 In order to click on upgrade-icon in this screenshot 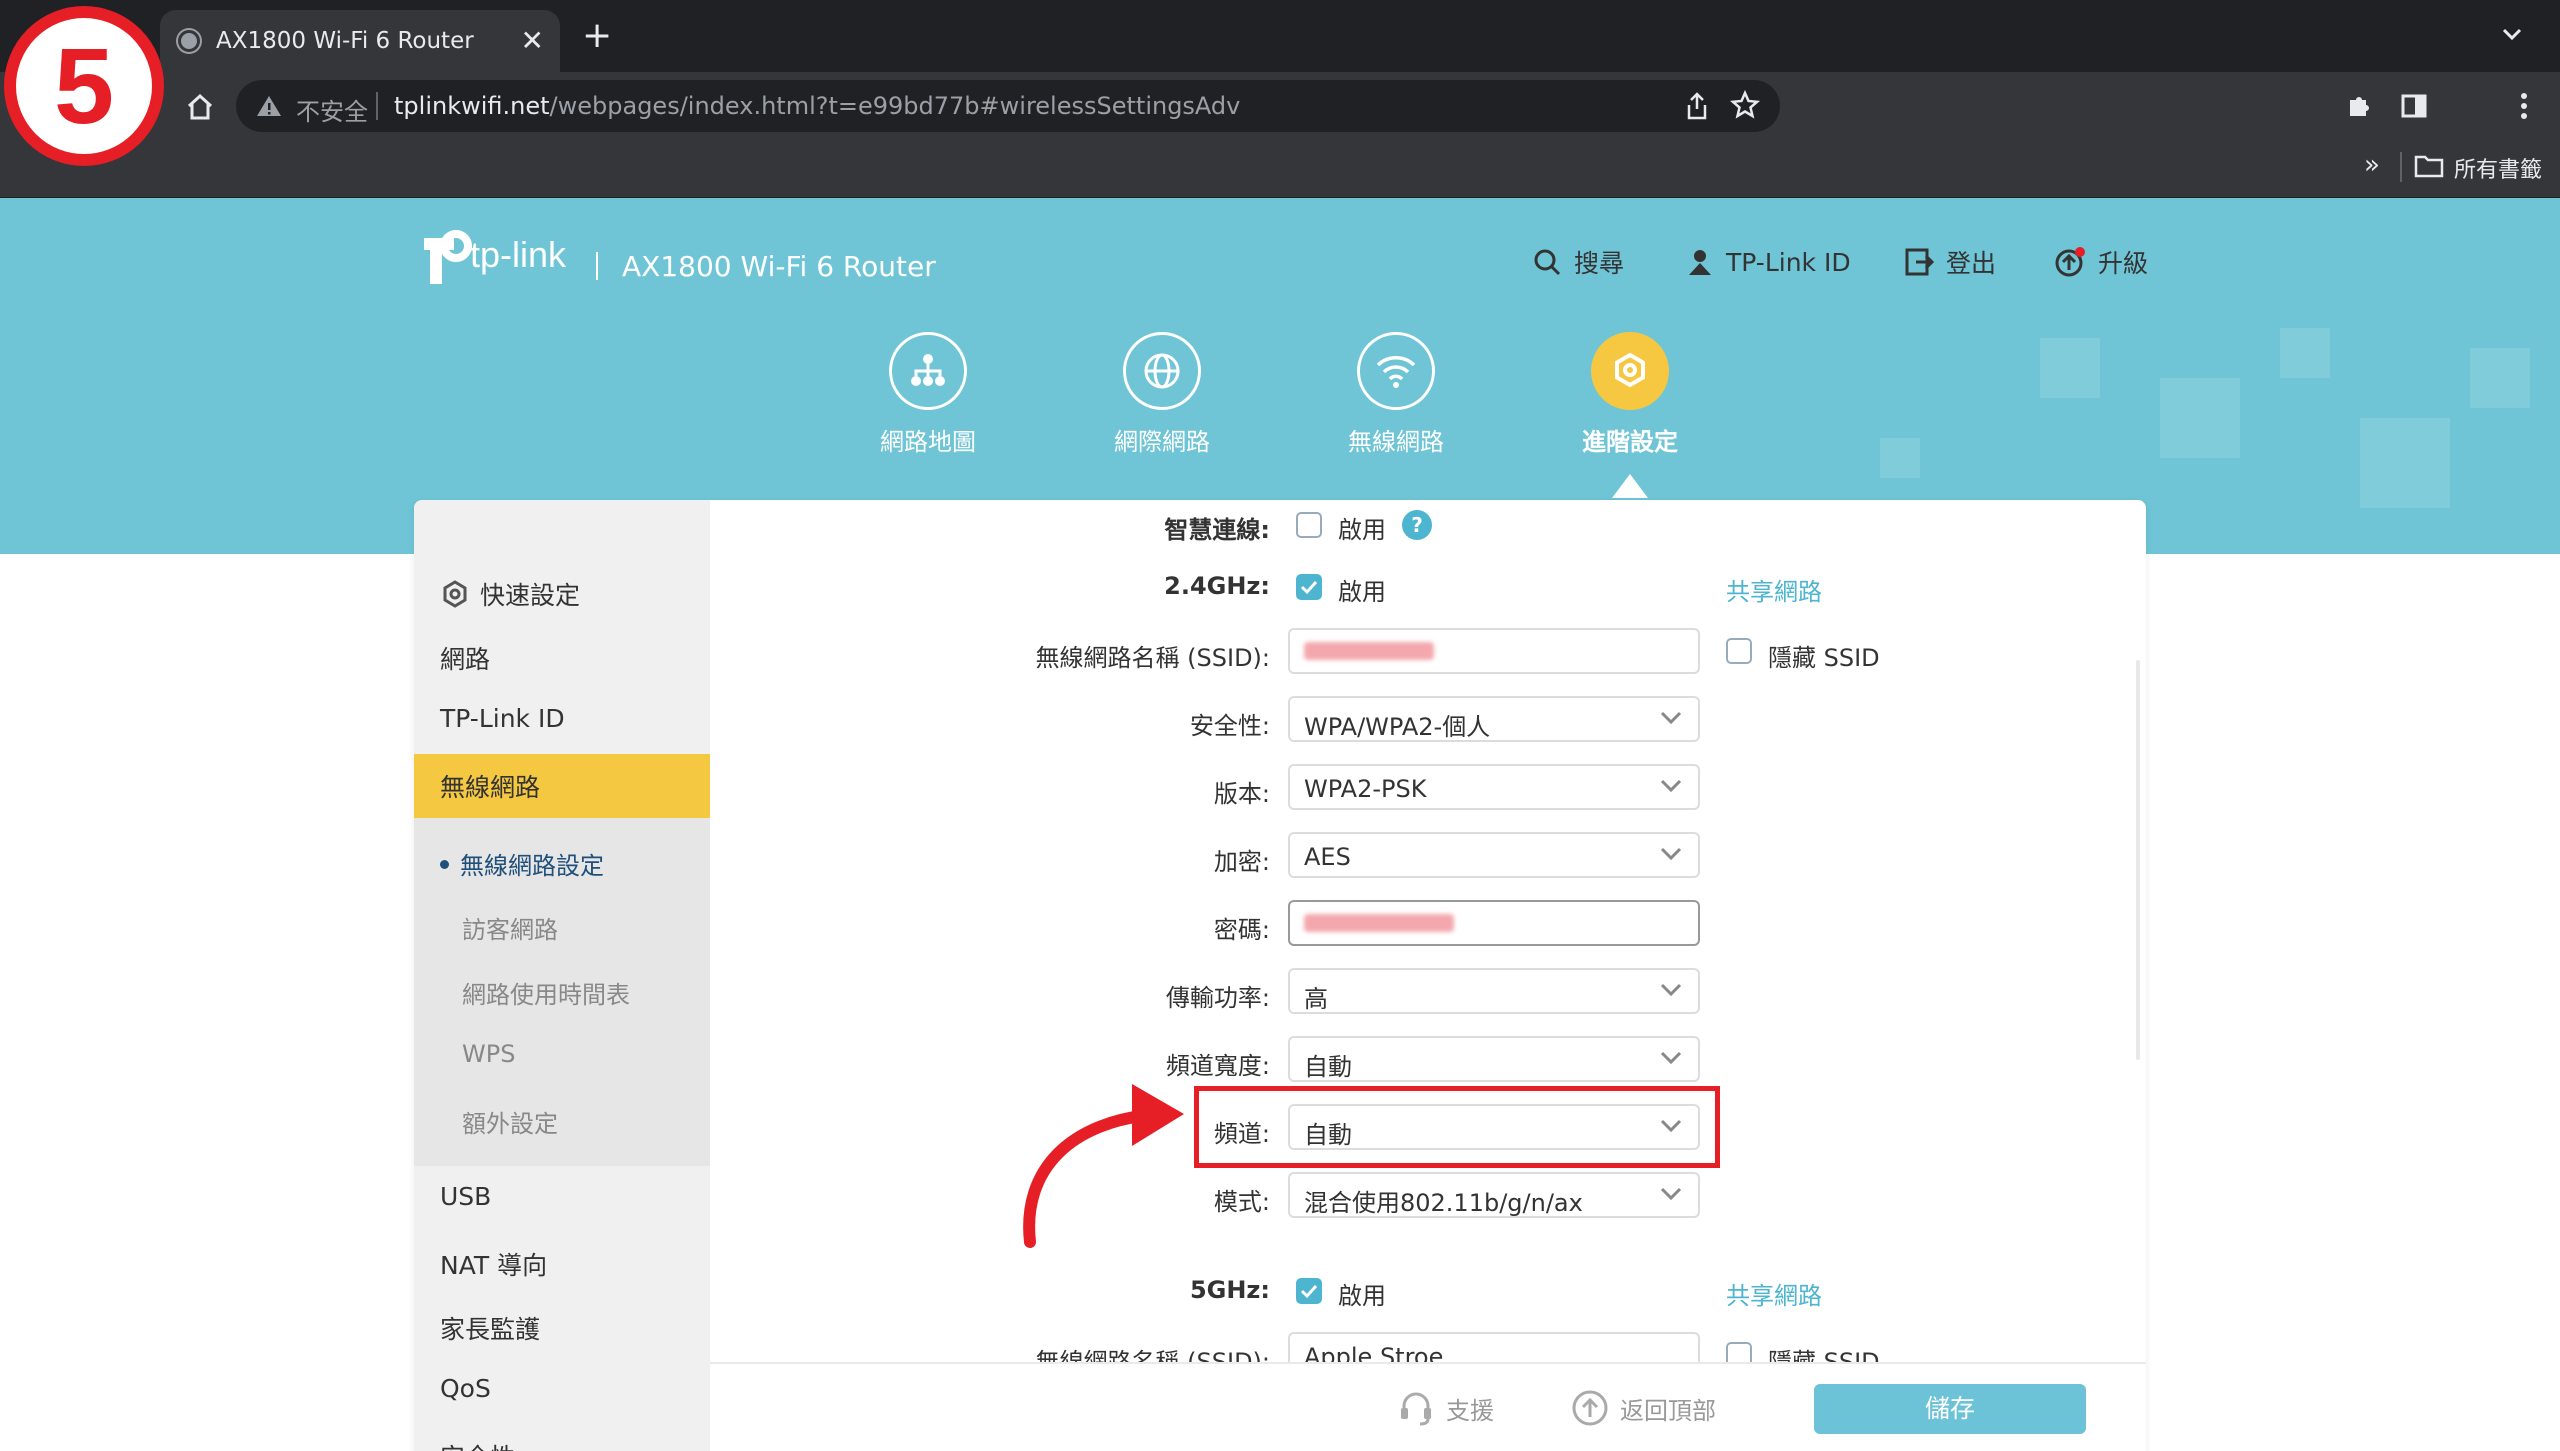, I will do `click(2070, 262)`.